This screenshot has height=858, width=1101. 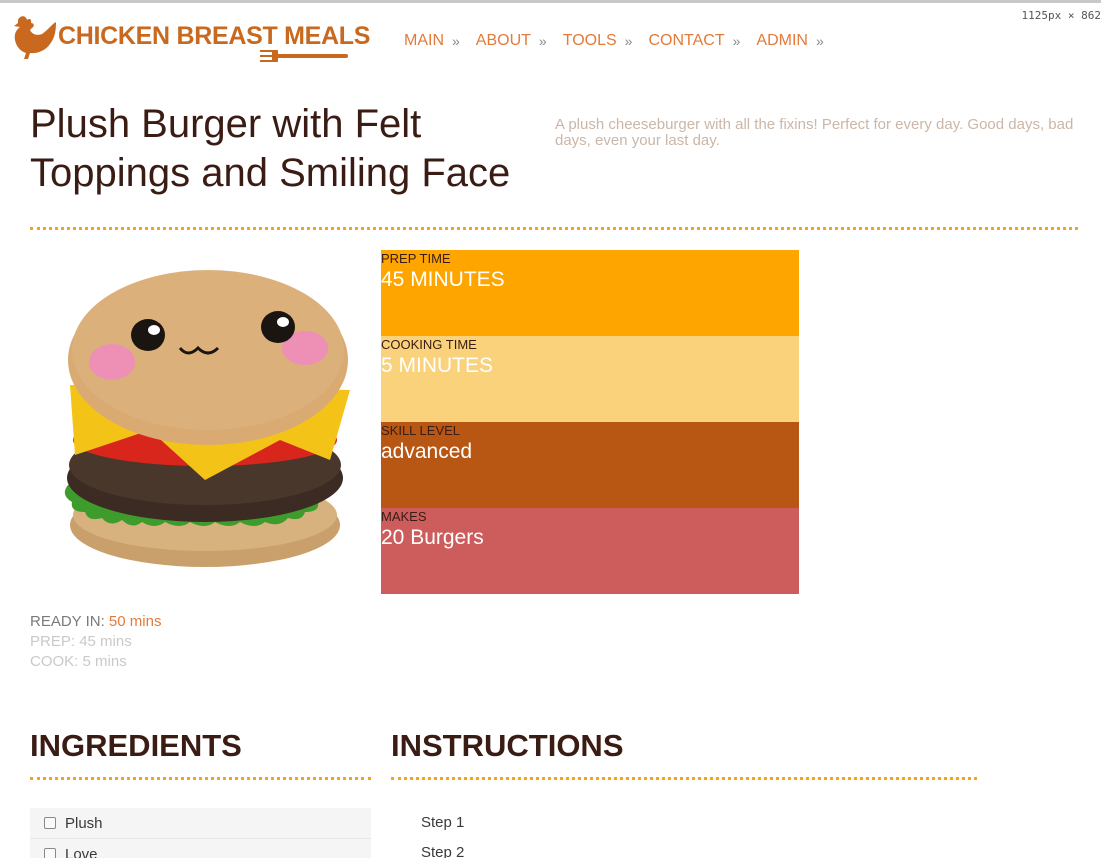 I want to click on instructions-heading: INSTRUCTIONS, so click(x=507, y=745).